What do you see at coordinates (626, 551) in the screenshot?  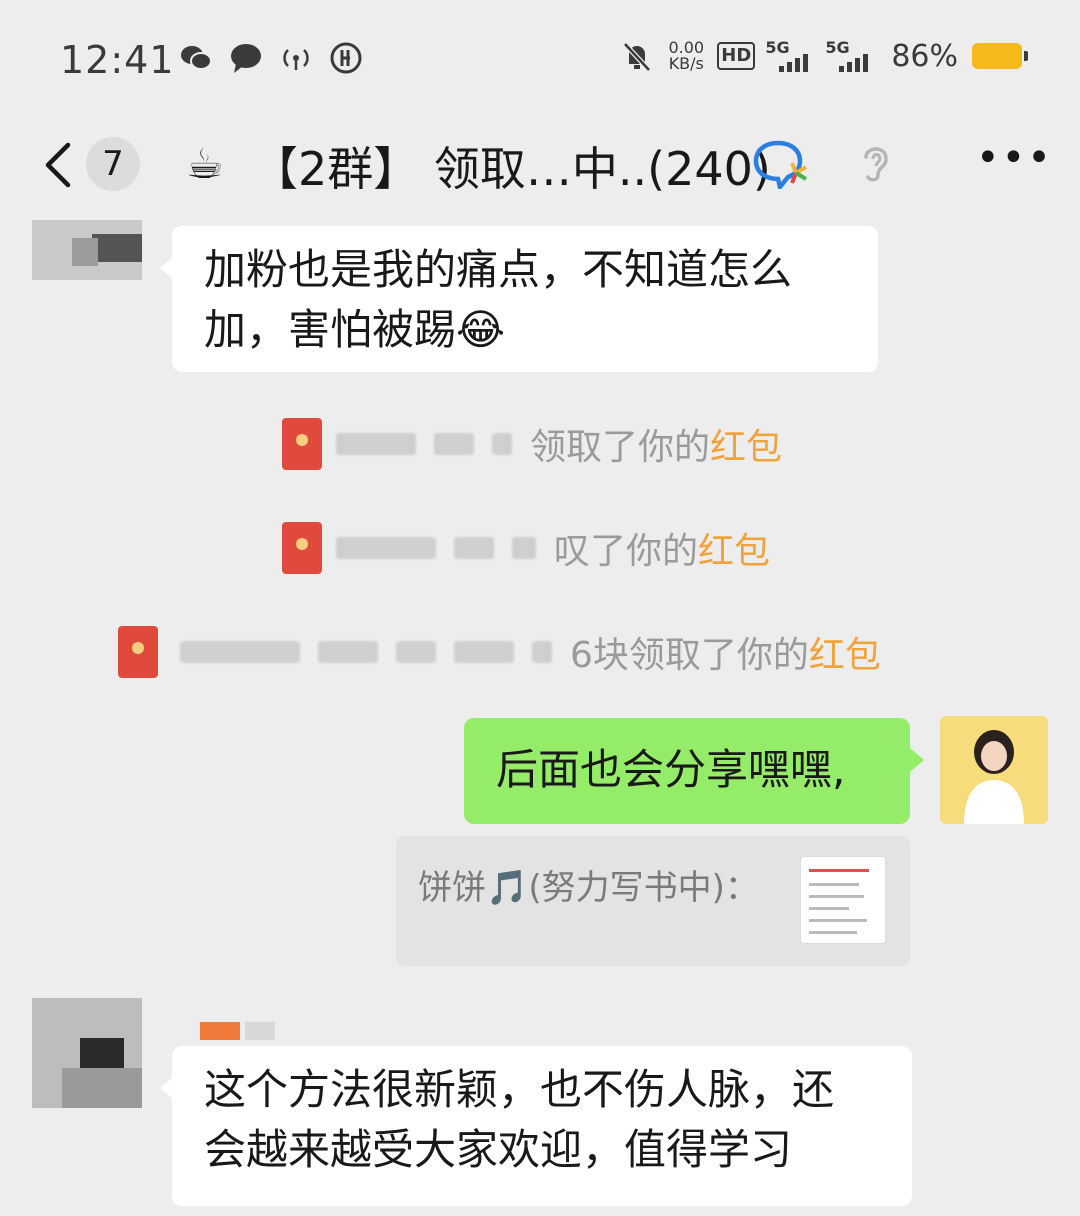 I see `notice-text: 叹了你的` at bounding box center [626, 551].